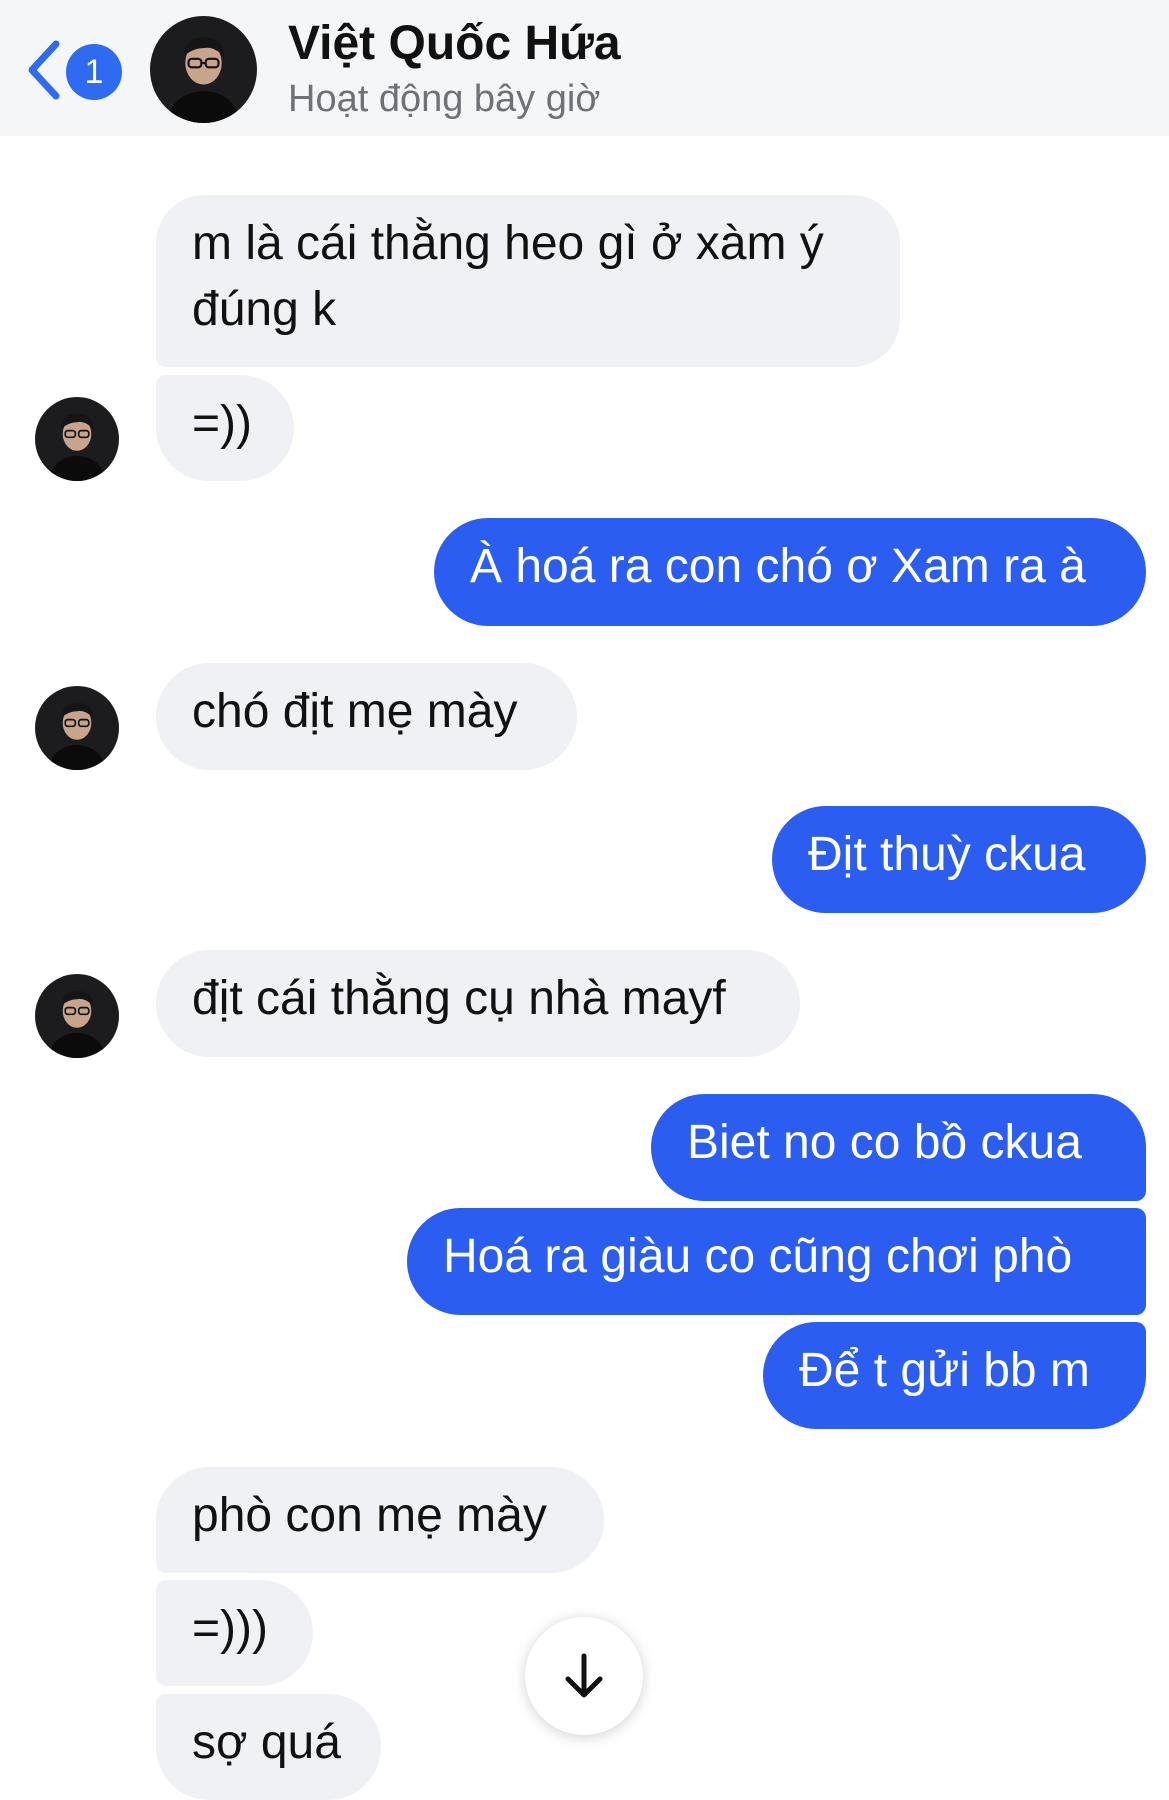 The height and width of the screenshot is (1800, 1169). I want to click on message-bubble-incoming: chó địt mẹ mày, so click(366, 716).